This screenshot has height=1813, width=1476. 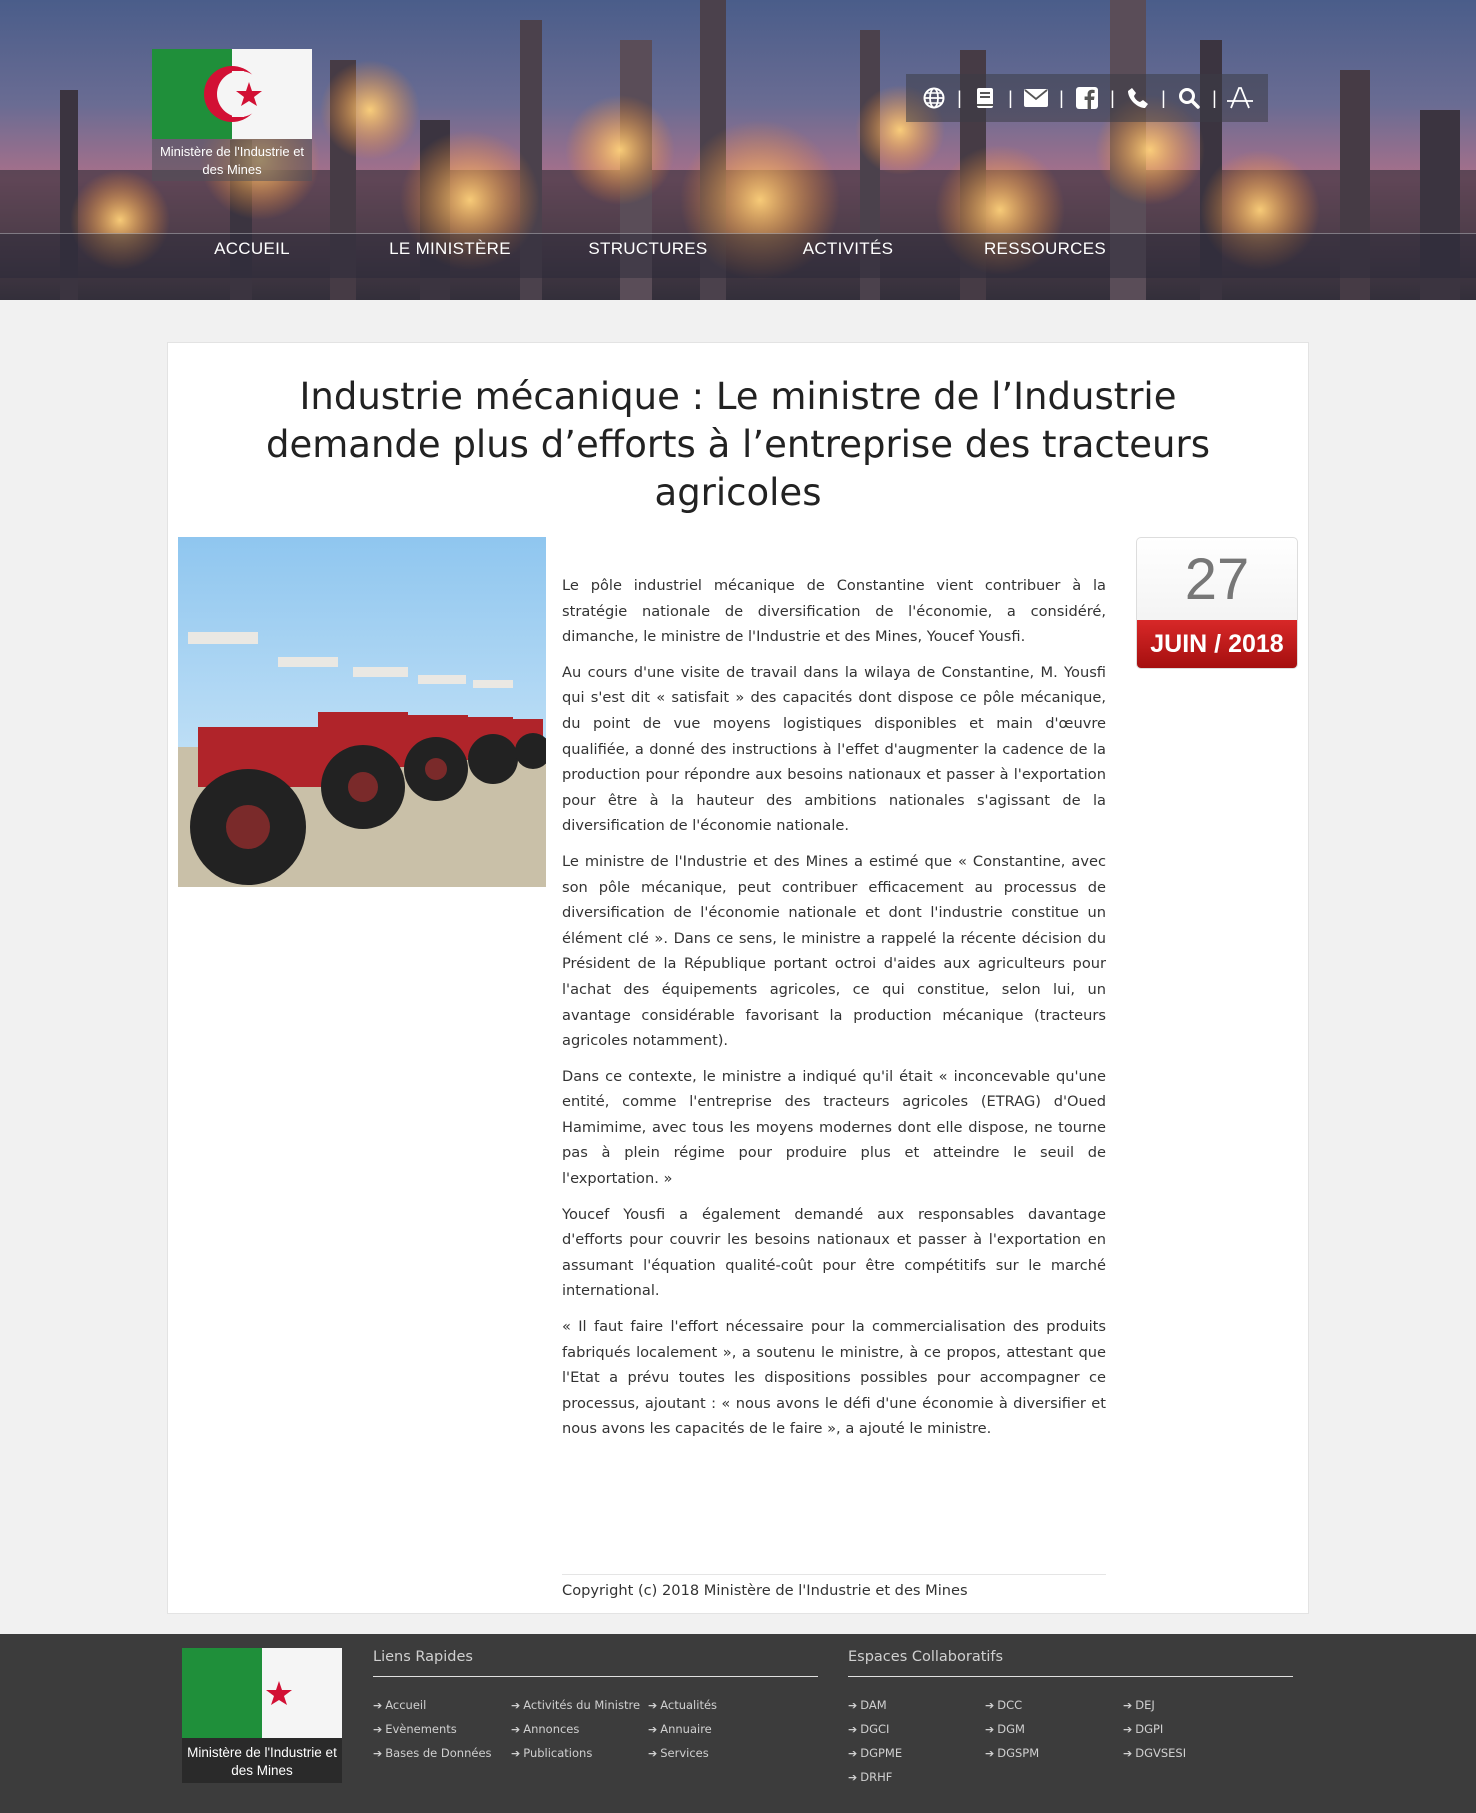 What do you see at coordinates (867, 1705) in the screenshot?
I see `footer-link-dam: ➔ DAM` at bounding box center [867, 1705].